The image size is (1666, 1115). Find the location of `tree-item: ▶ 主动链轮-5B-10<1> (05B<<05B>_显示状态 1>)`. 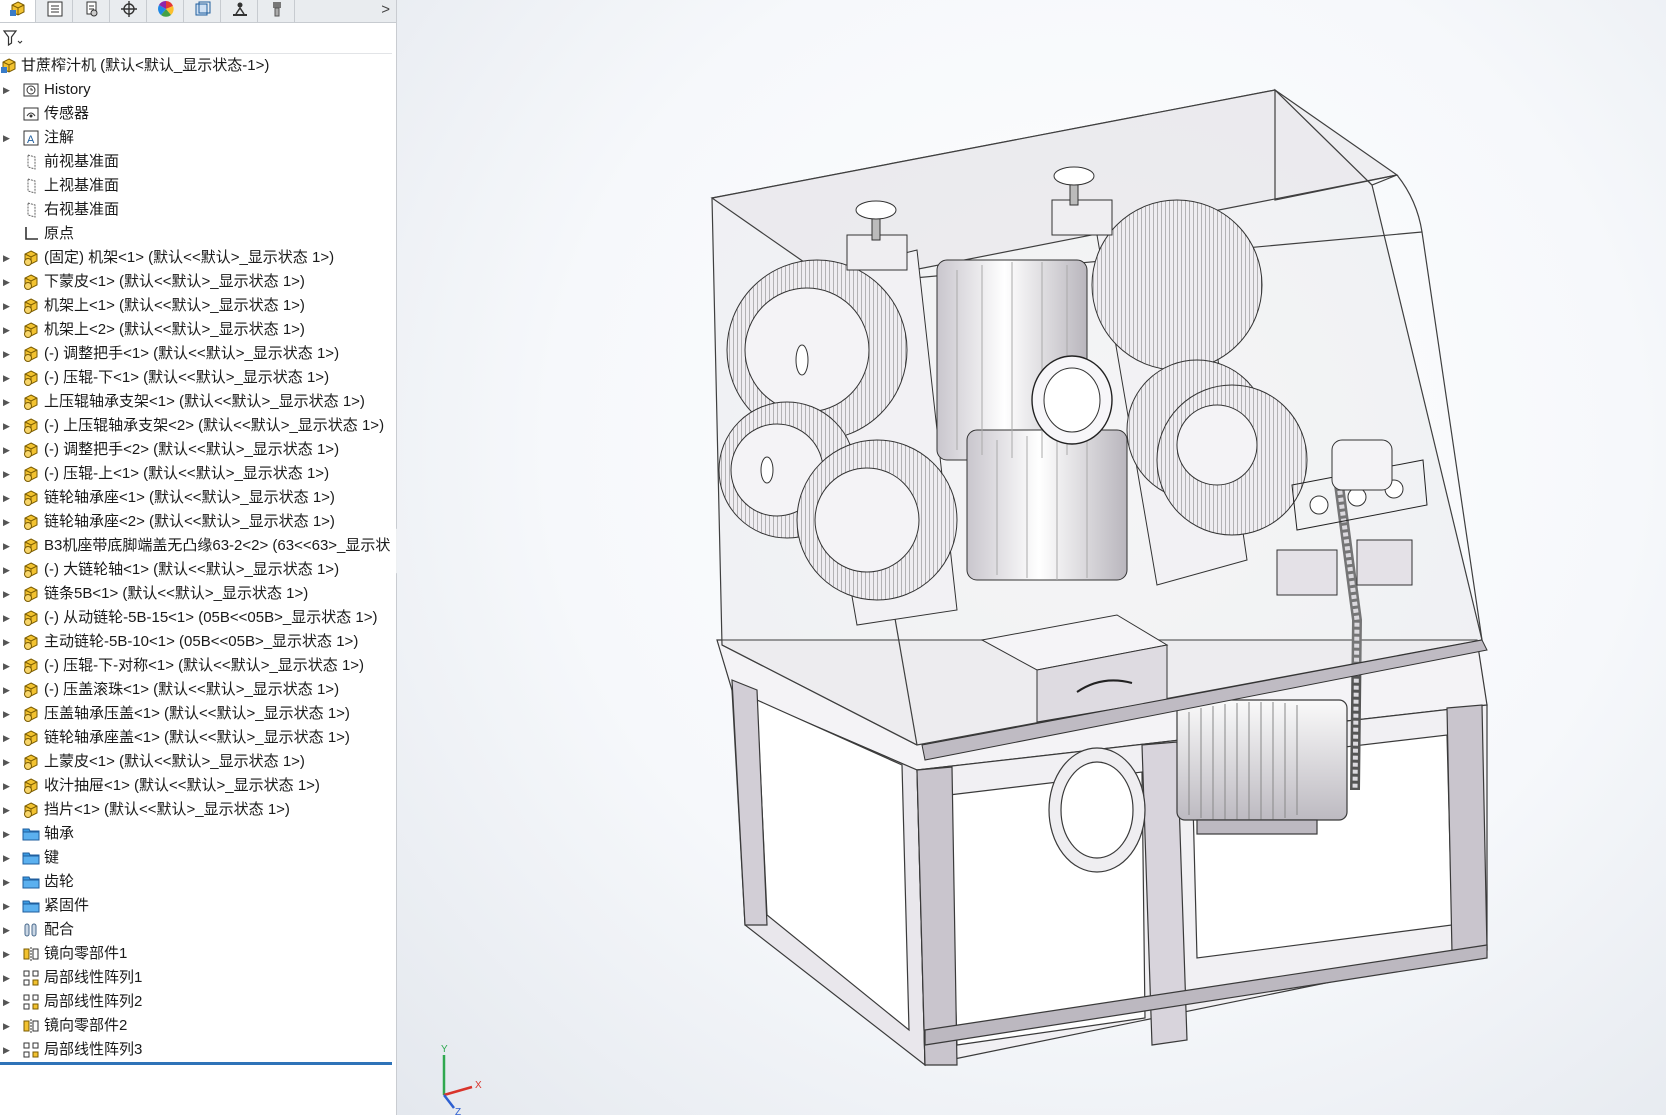

tree-item: ▶ 主动链轮-5B-10<1> (05B<<05B>_显示状态 1>) is located at coordinates (198, 642).